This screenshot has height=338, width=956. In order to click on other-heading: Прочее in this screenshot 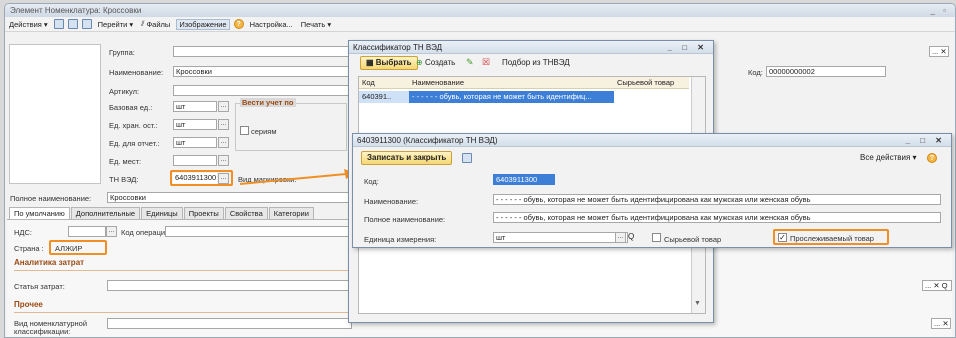, I will do `click(28, 304)`.